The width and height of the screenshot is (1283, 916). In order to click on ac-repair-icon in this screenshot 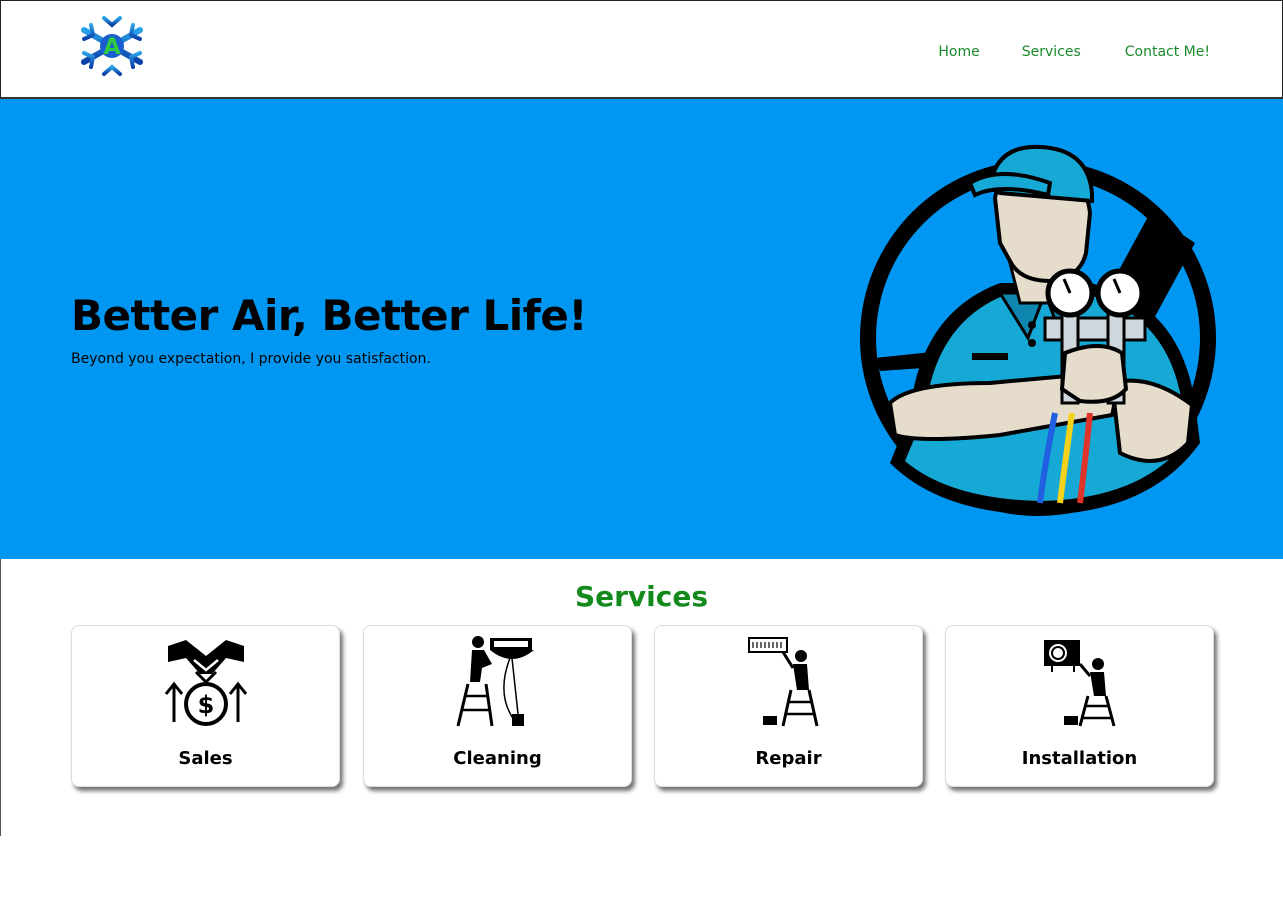, I will do `click(782, 682)`.